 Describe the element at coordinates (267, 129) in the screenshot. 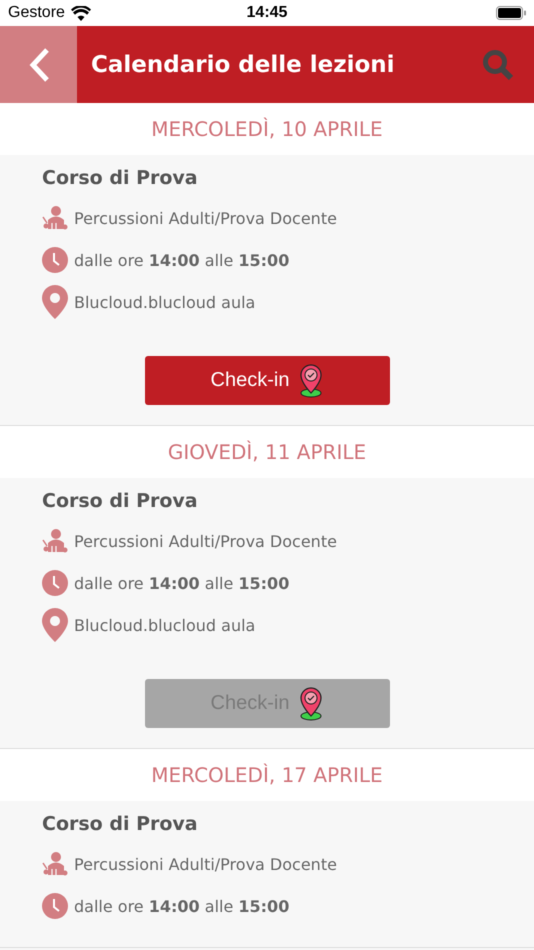

I see `date-heading: MERCOLEDÌ, 10 APRILE` at that location.